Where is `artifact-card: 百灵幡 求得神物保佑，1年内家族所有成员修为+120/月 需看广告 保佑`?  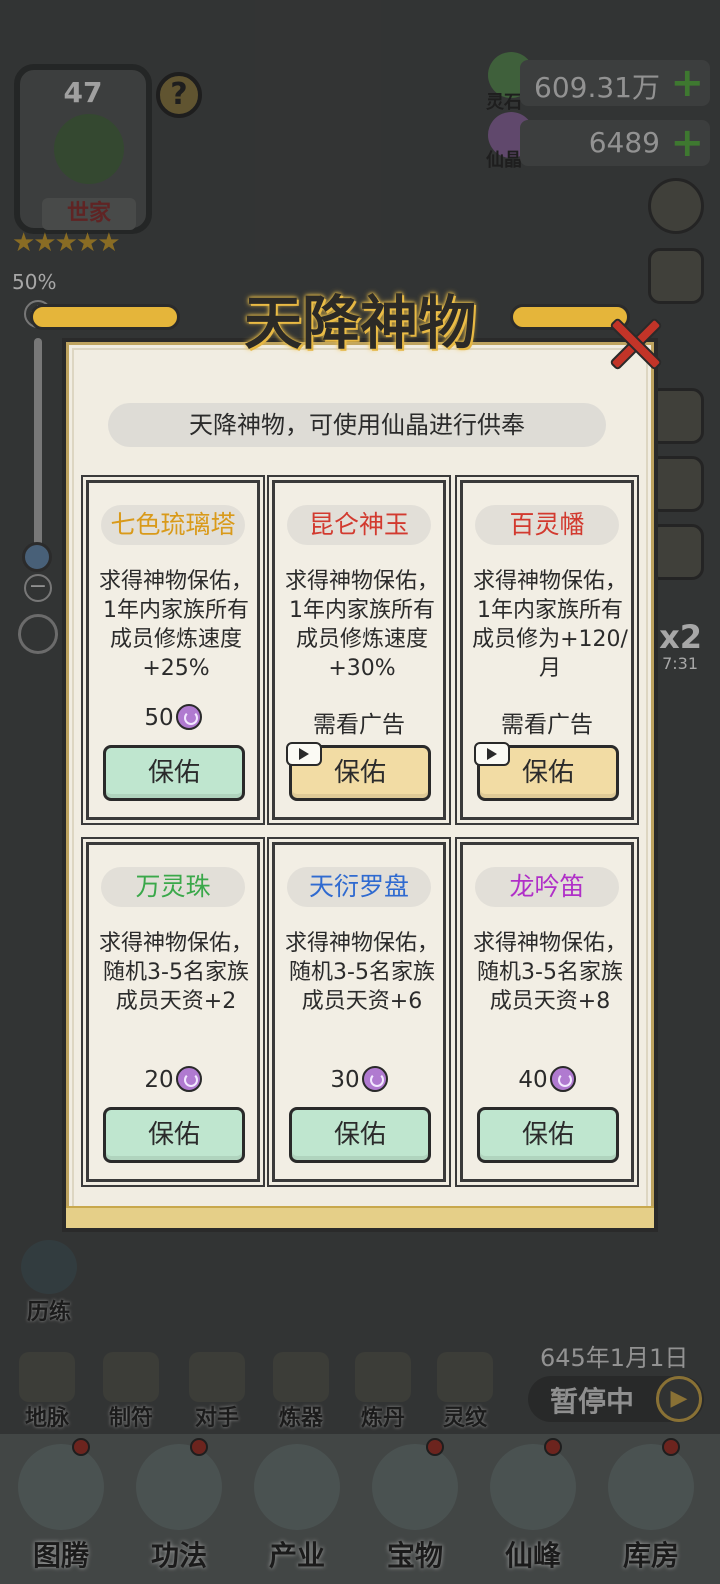 artifact-card: 百灵幡 求得神物保佑，1年内家族所有成员修为+120/月 需看广告 保佑 is located at coordinates (547, 650).